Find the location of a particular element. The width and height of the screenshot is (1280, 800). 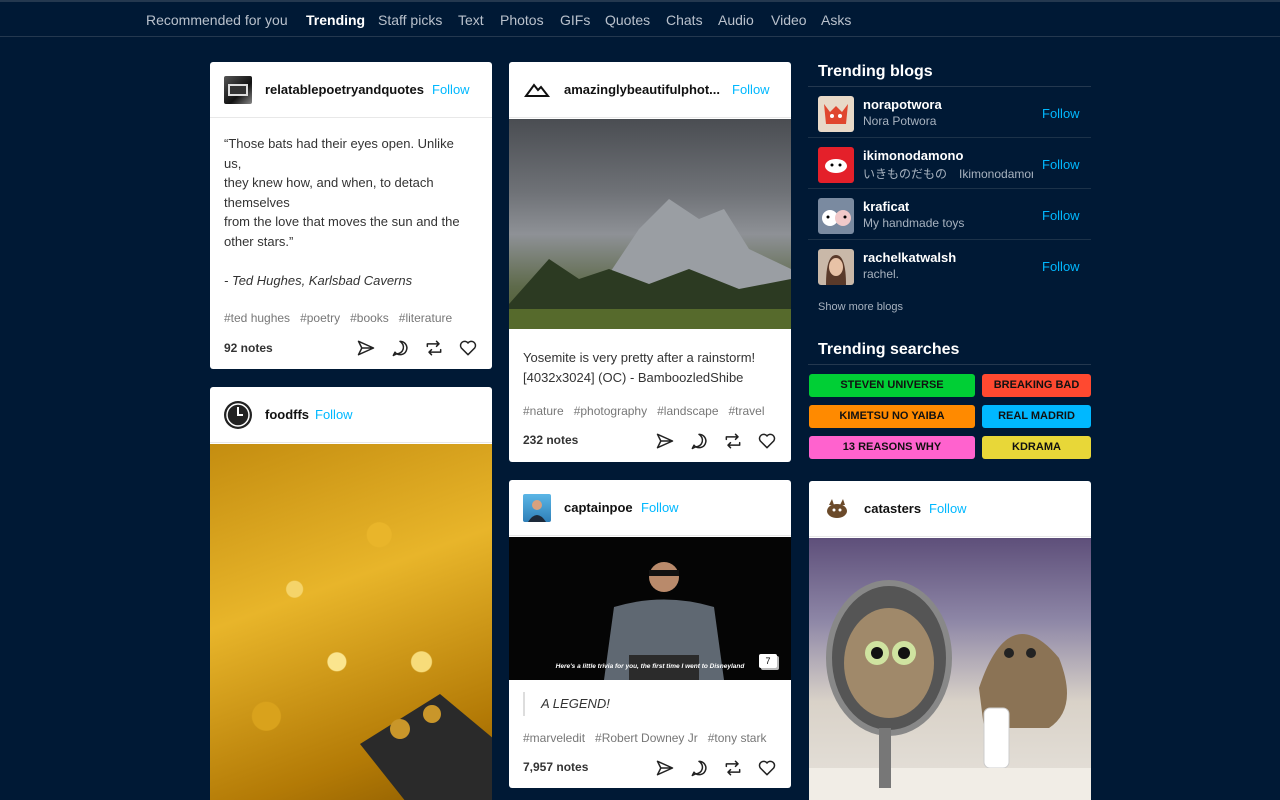

trending-blogs-title: Trending blogs is located at coordinates (875, 71).